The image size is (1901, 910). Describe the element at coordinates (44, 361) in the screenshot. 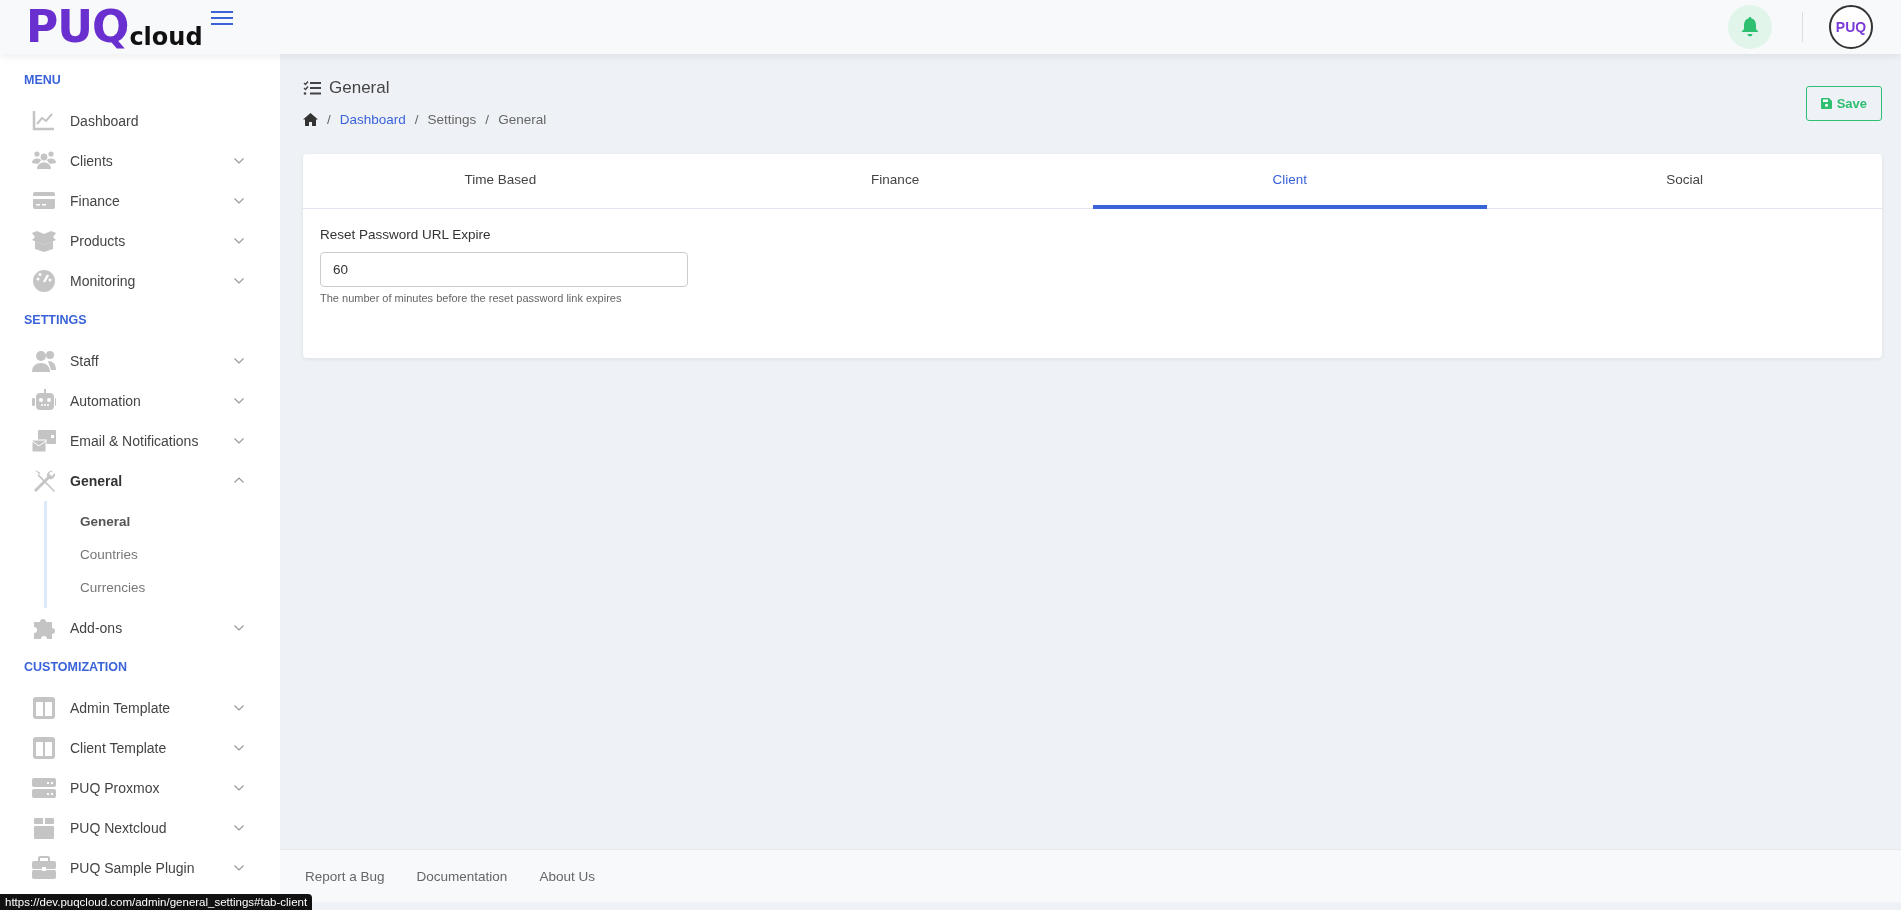

I see `users-icon` at that location.